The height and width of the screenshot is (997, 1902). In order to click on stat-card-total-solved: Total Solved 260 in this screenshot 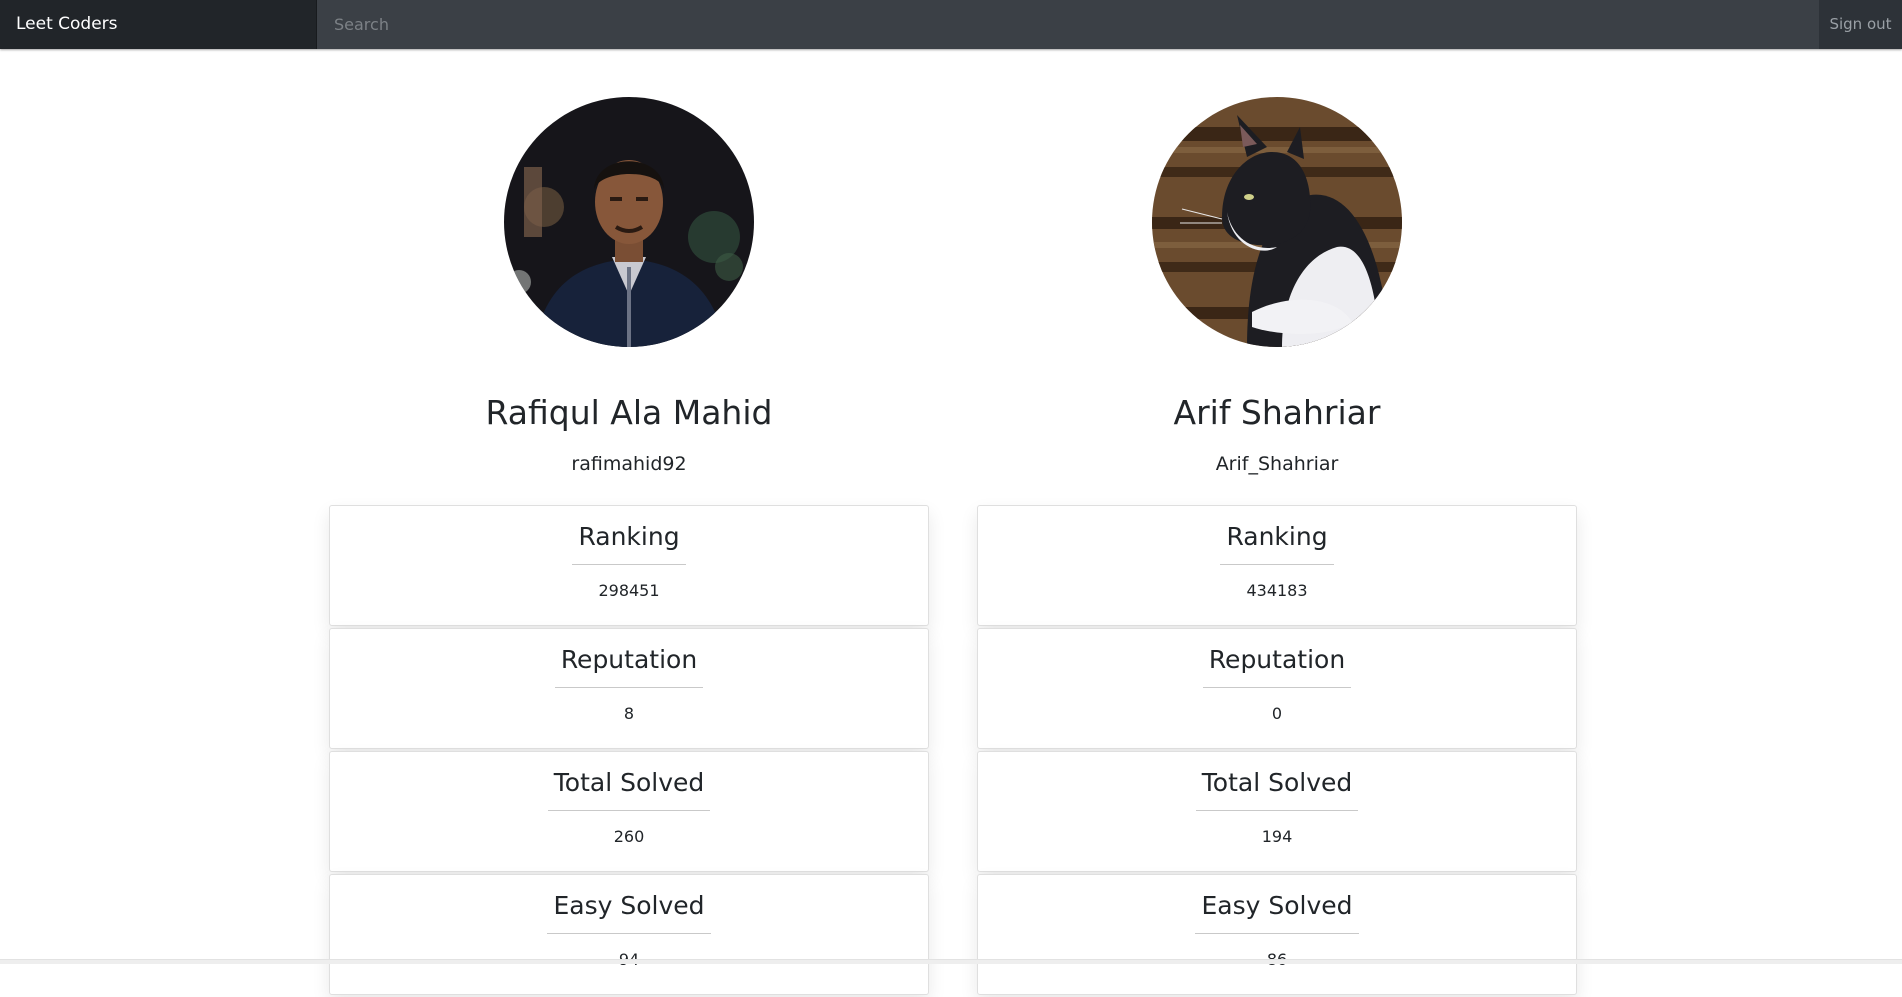, I will do `click(629, 811)`.